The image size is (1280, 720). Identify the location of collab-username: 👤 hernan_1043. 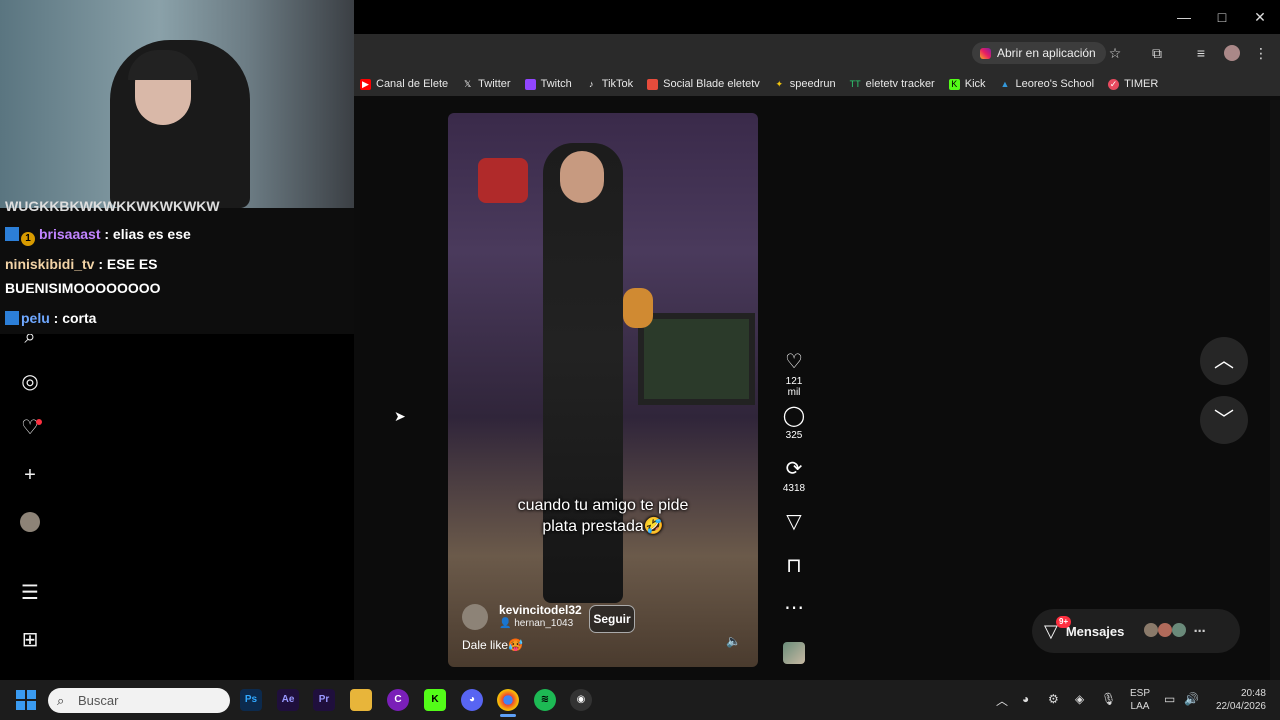
(536, 623).